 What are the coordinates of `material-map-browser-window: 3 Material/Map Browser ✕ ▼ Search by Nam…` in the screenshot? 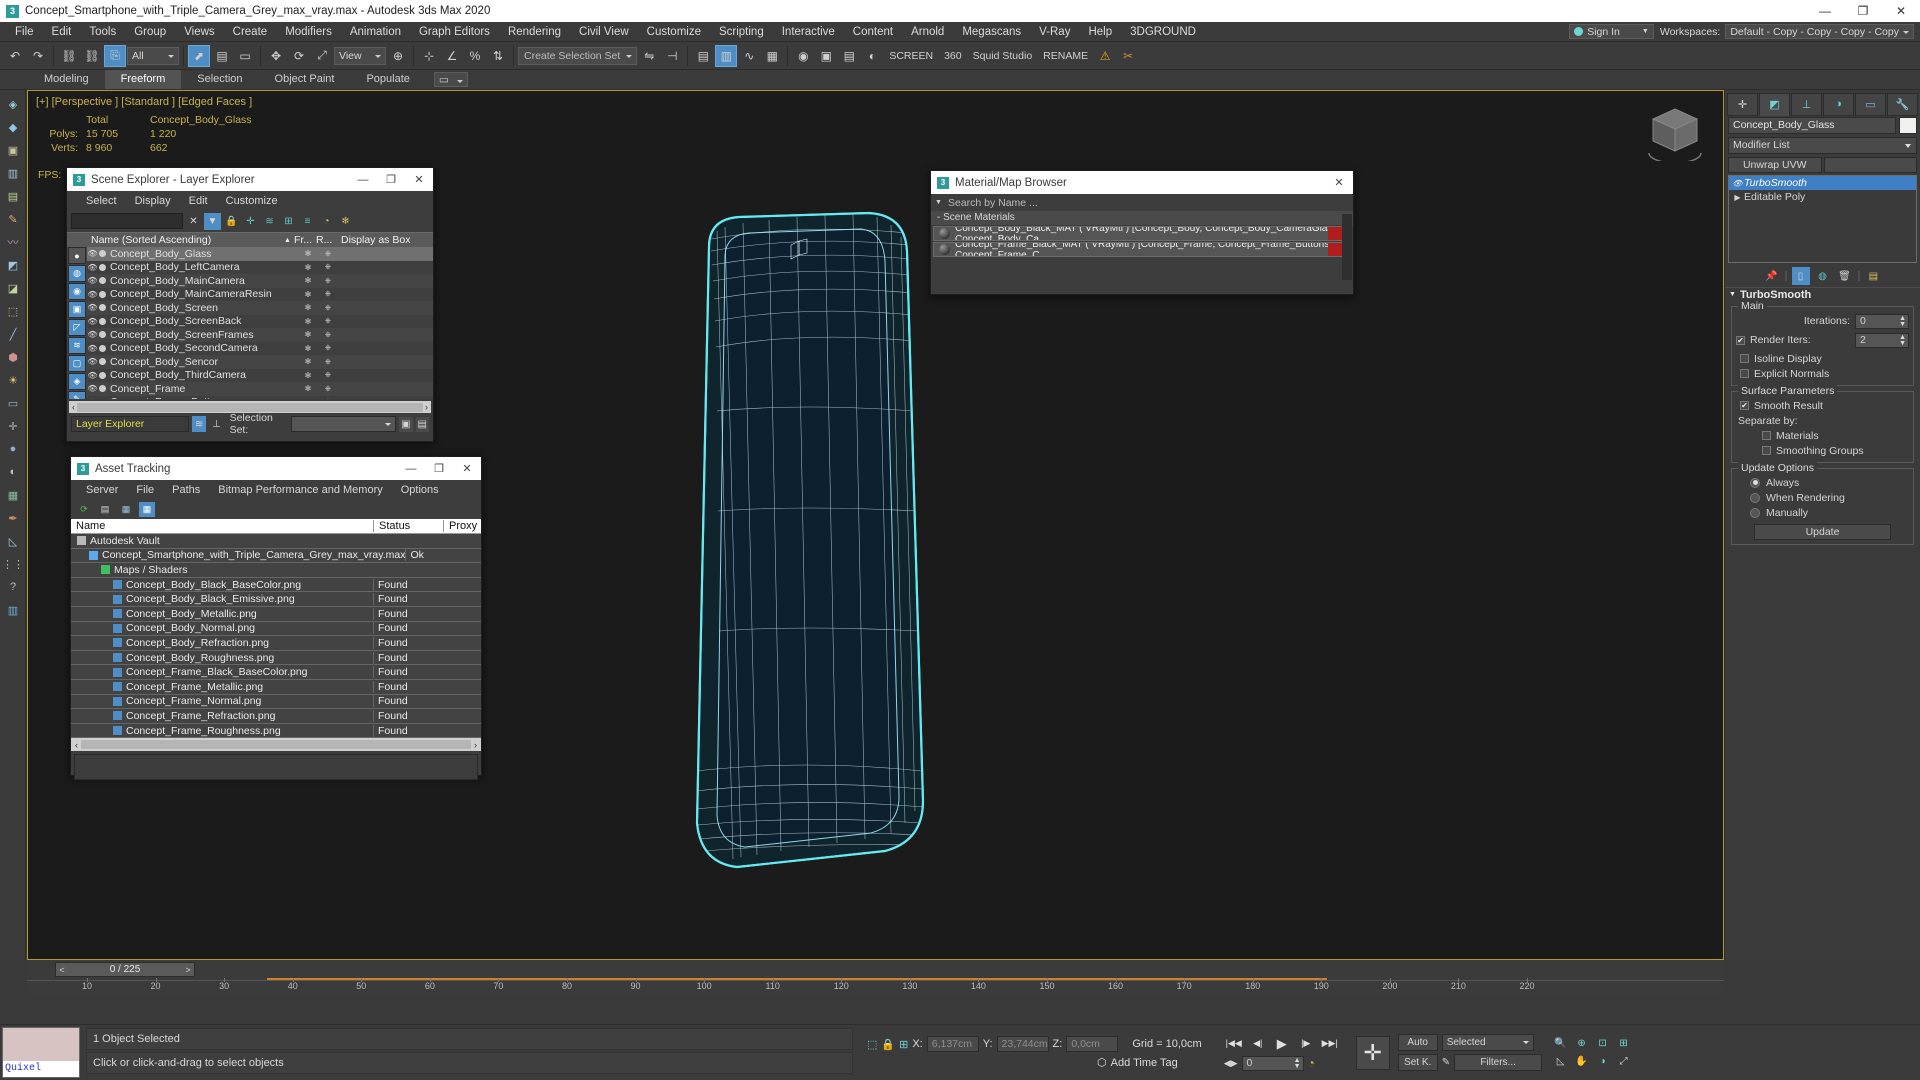 It's located at (1142, 232).